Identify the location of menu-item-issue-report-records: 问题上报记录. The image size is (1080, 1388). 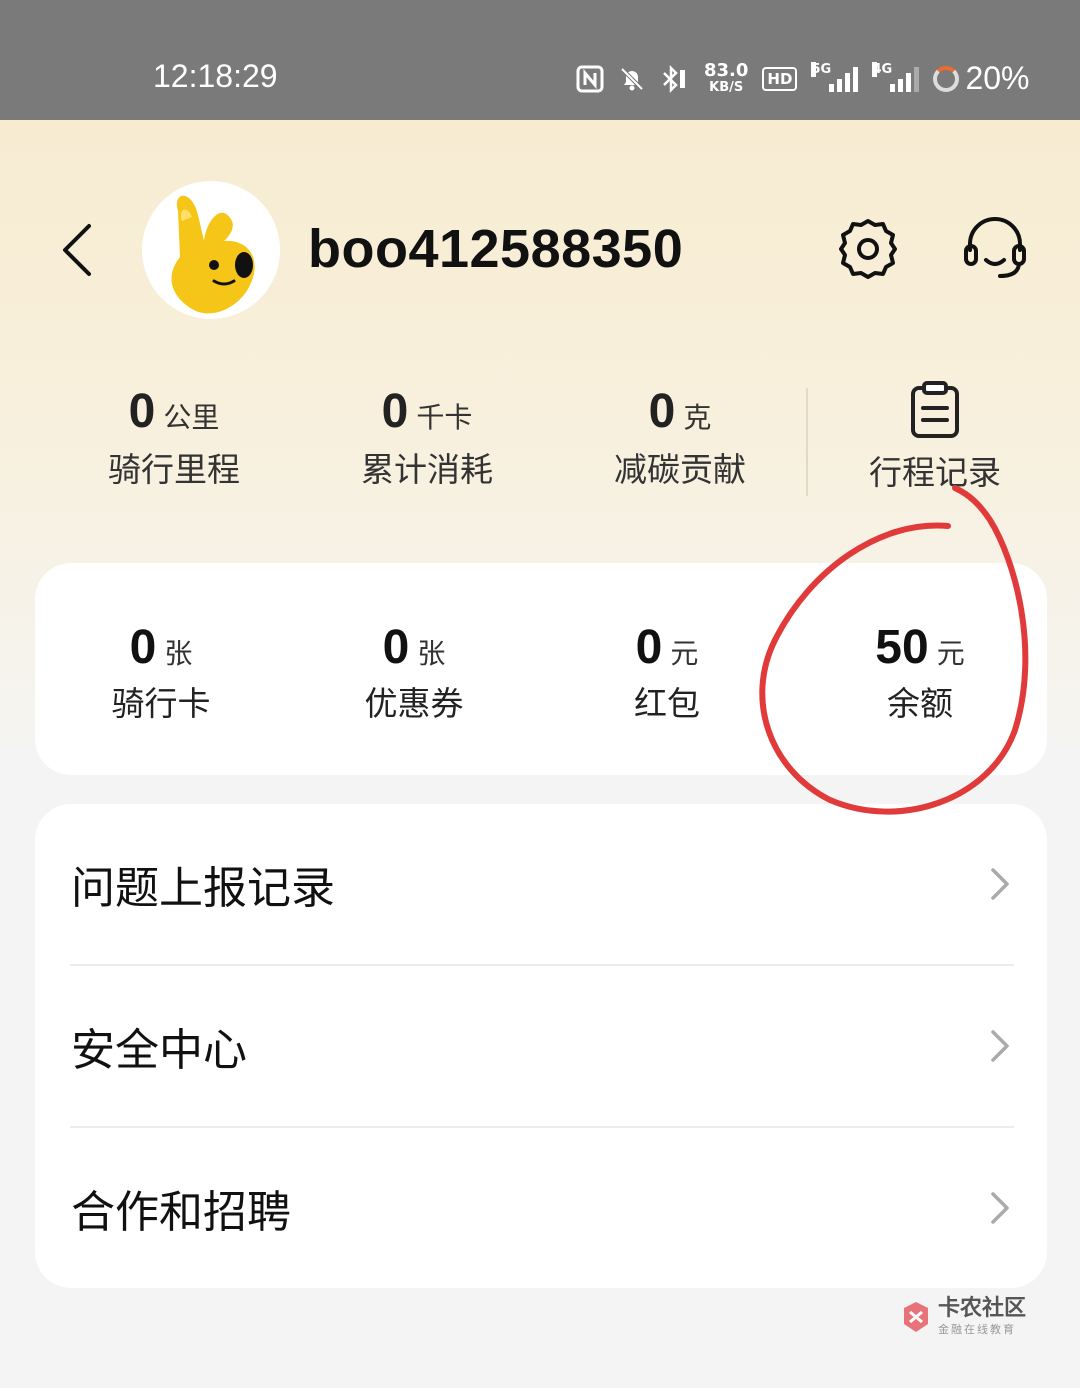
(541, 884).